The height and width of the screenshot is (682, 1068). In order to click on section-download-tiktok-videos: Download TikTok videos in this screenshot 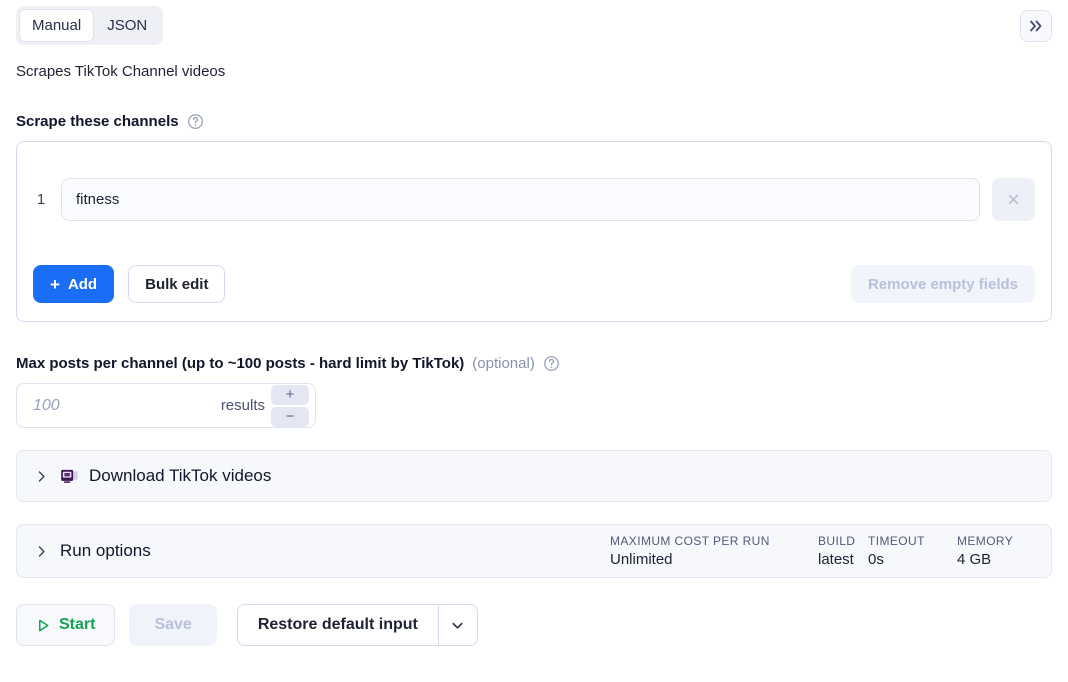, I will do `click(534, 476)`.